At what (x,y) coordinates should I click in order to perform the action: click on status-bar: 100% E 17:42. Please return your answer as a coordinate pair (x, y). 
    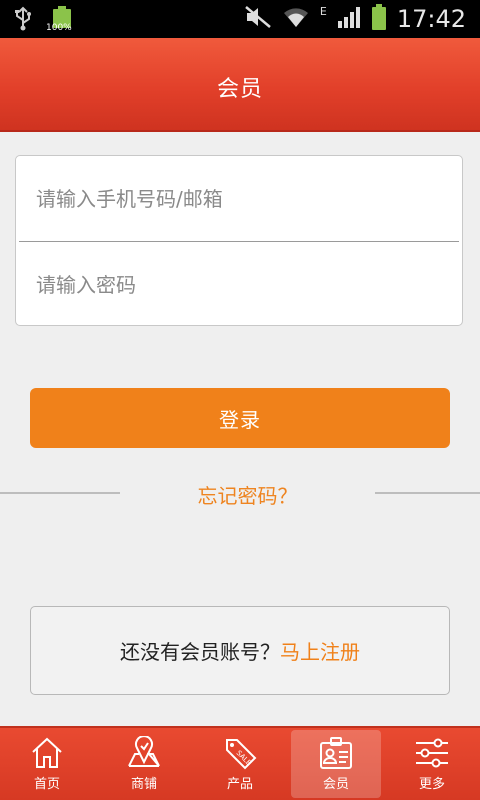
    Looking at the image, I should click on (240, 19).